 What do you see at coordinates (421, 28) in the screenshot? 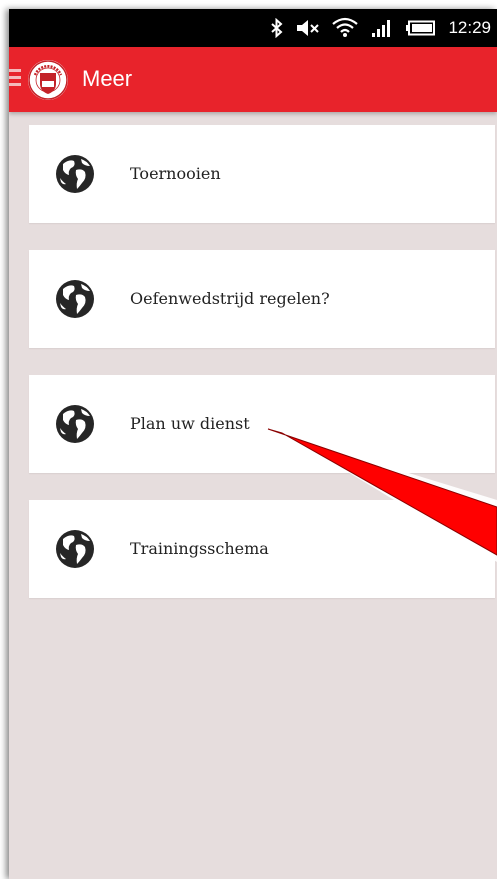
I see `battery-icon` at bounding box center [421, 28].